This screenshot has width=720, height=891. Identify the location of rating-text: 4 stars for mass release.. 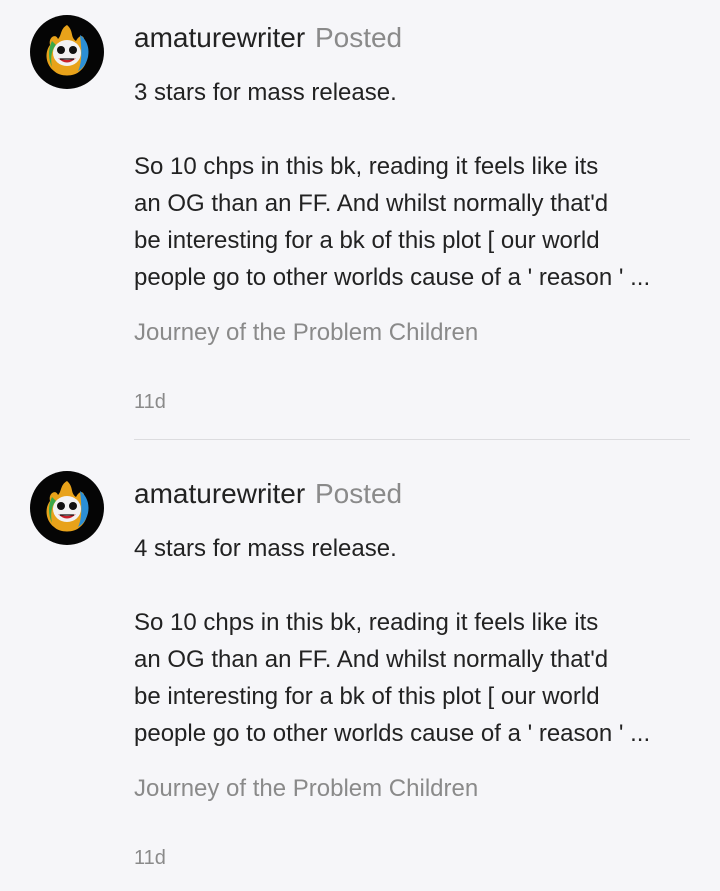
(265, 548).